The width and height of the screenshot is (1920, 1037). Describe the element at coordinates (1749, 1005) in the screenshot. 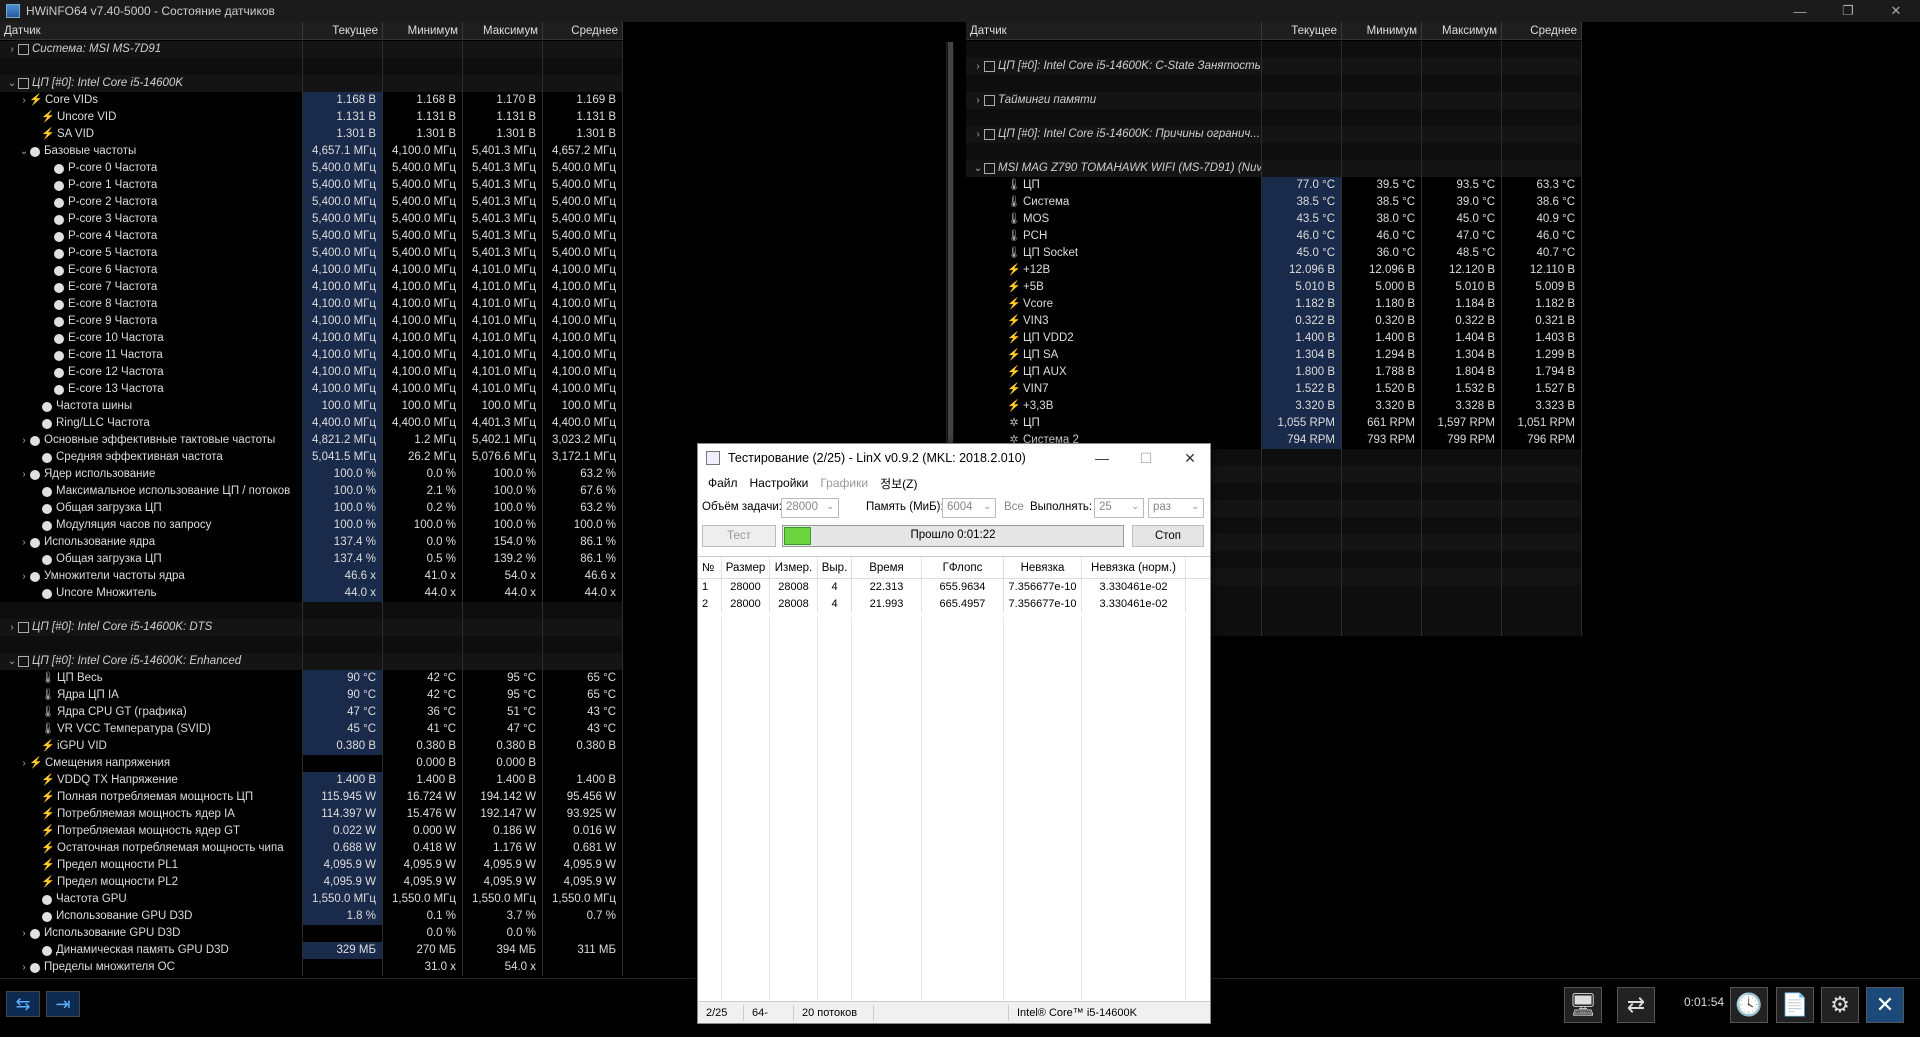

I see `clock-reset-icon: 🕓` at that location.